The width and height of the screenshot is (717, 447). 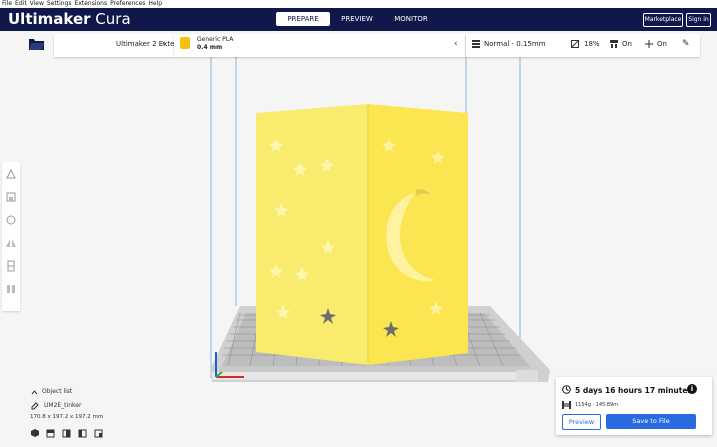 I want to click on scale-tool-button, so click(x=11, y=196).